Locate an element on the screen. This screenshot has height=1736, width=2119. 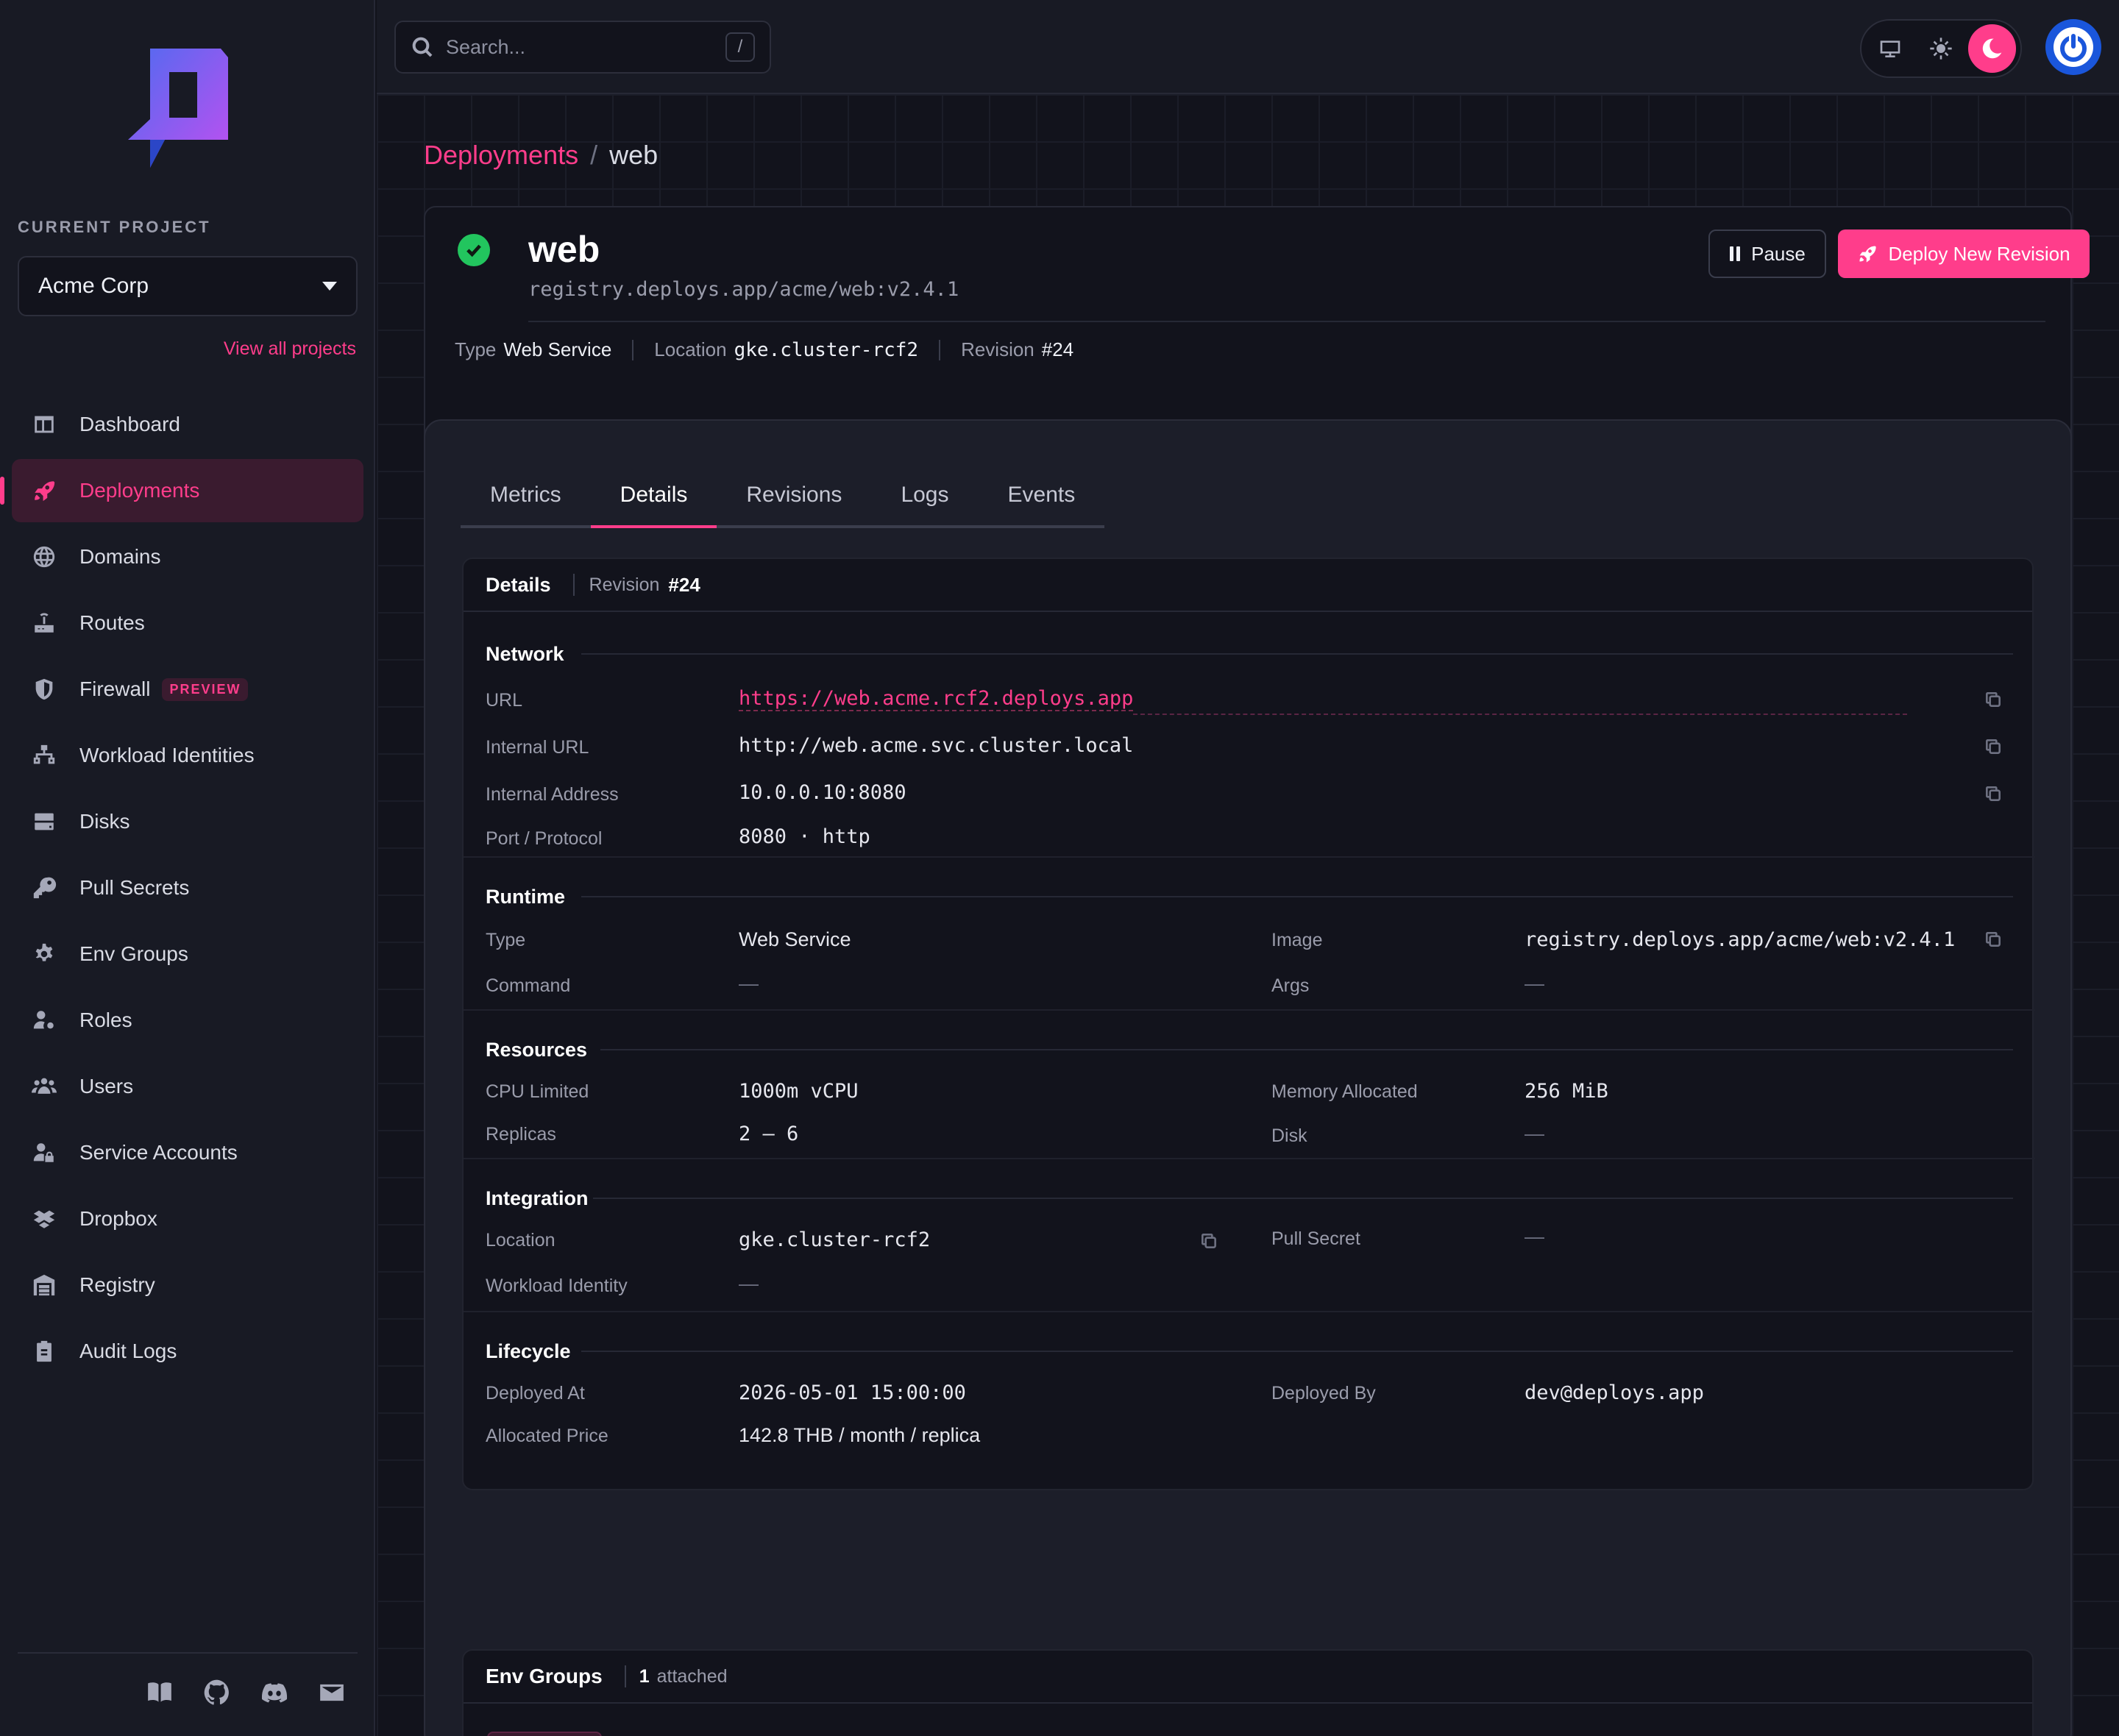
sidebar-item-label: Service Accounts is located at coordinates (158, 1152).